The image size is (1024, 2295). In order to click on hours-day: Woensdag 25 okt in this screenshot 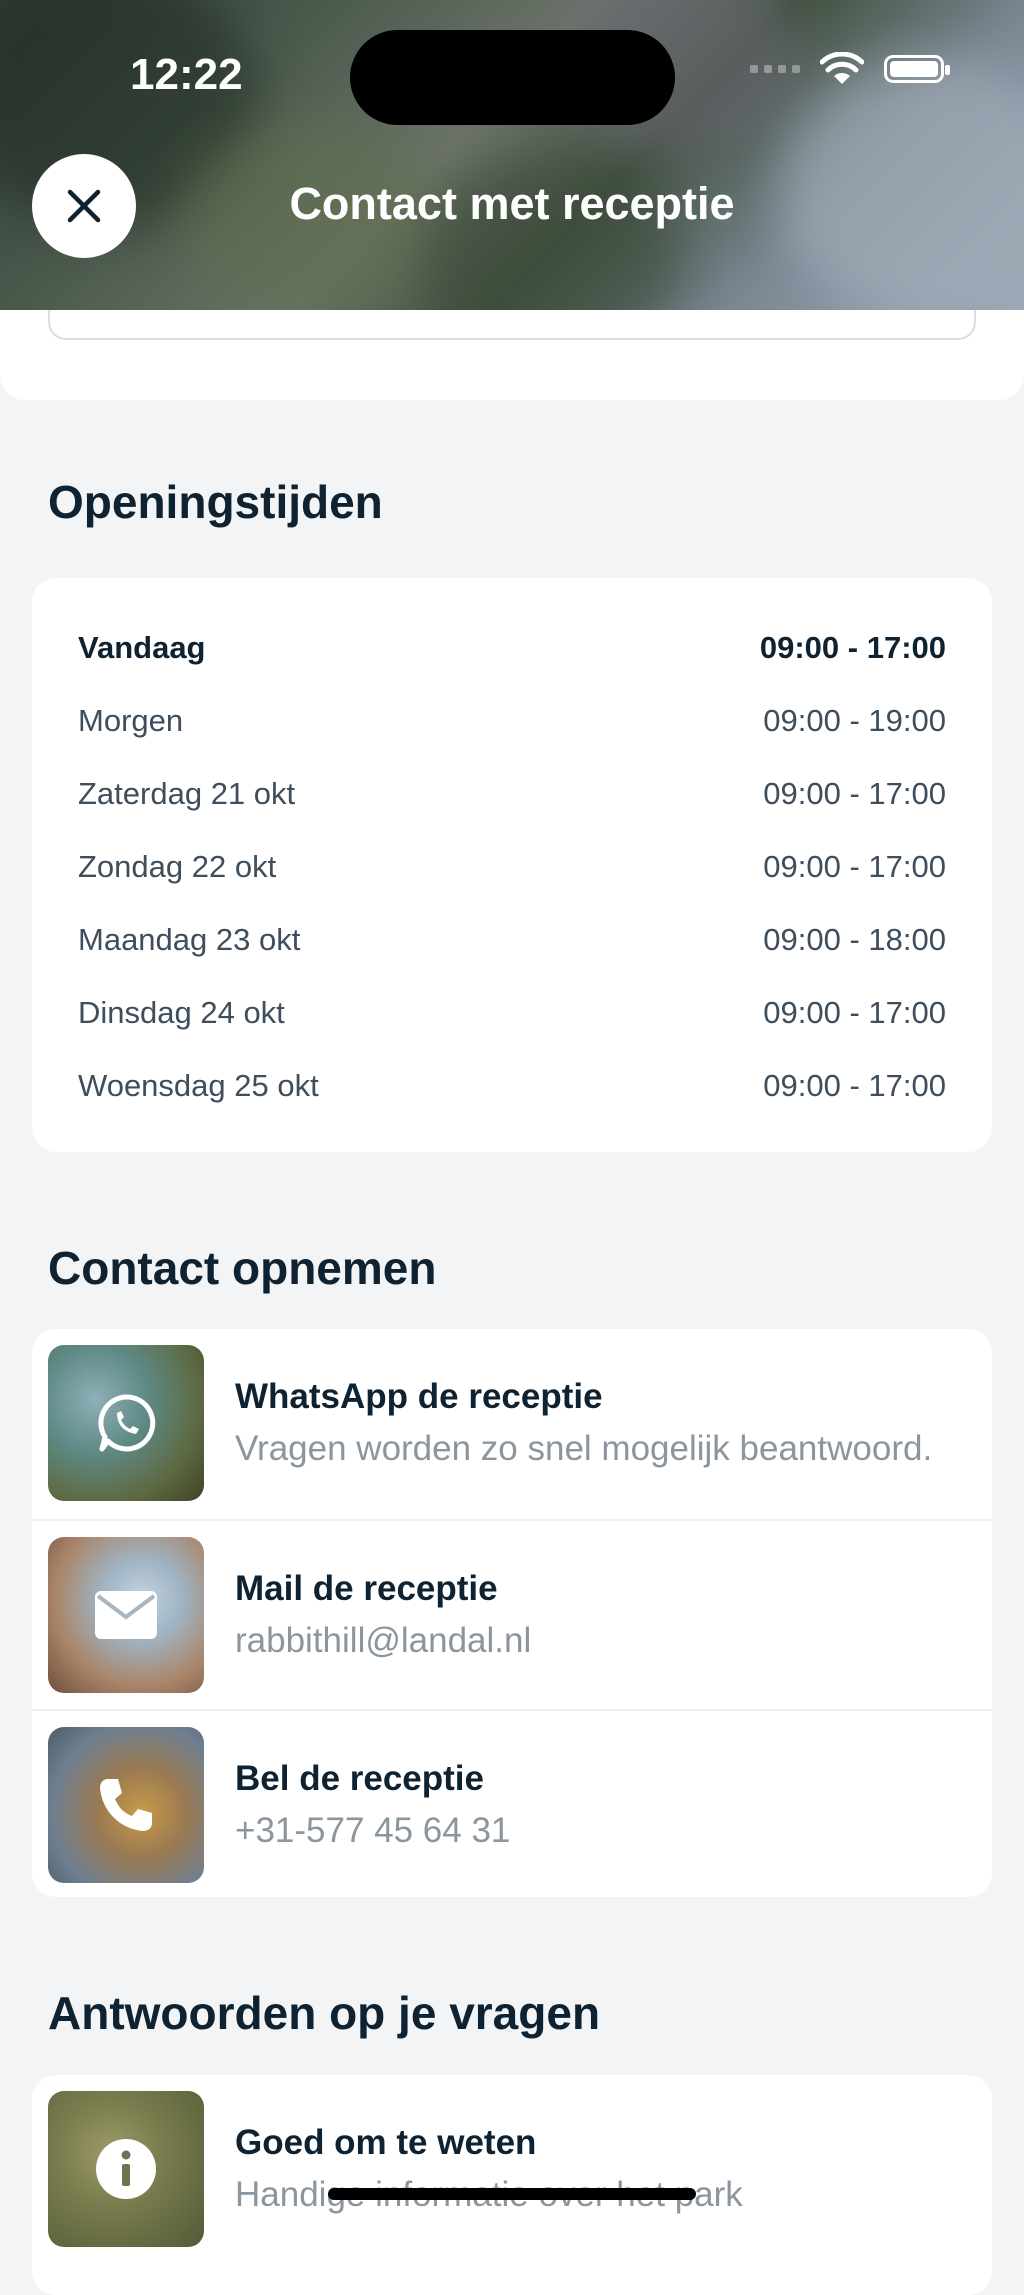, I will do `click(198, 1085)`.